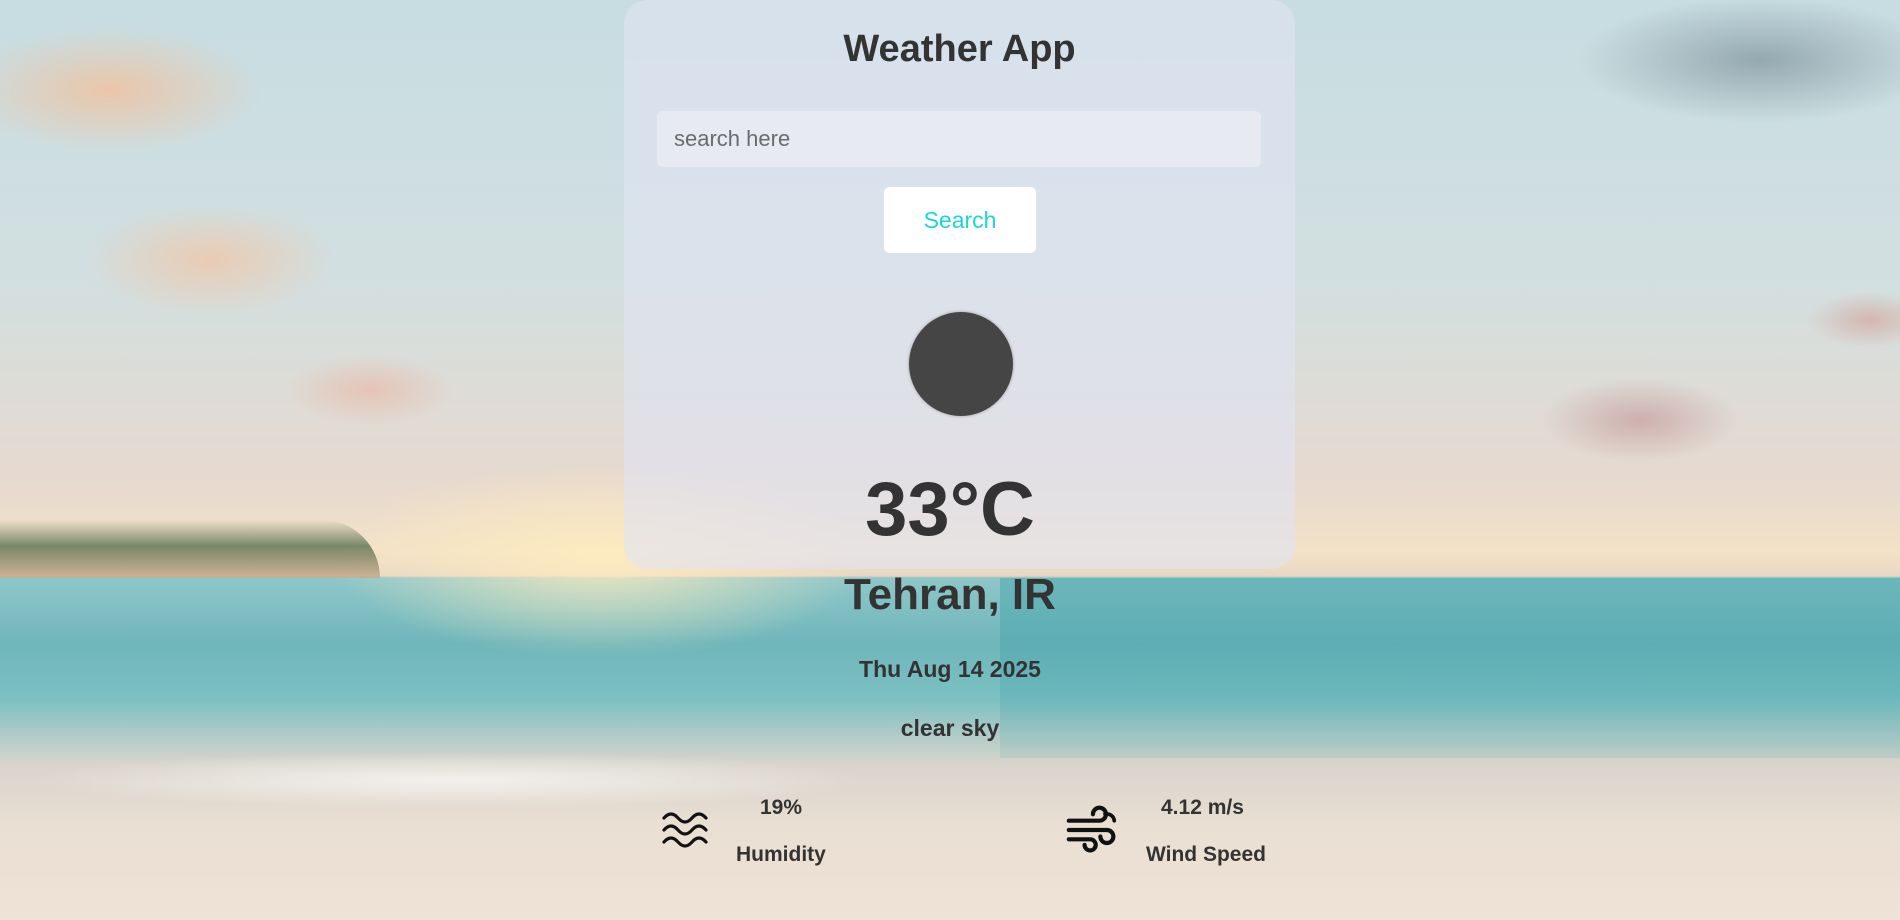  Describe the element at coordinates (781, 854) in the screenshot. I see `humidity-label: Humidity` at that location.